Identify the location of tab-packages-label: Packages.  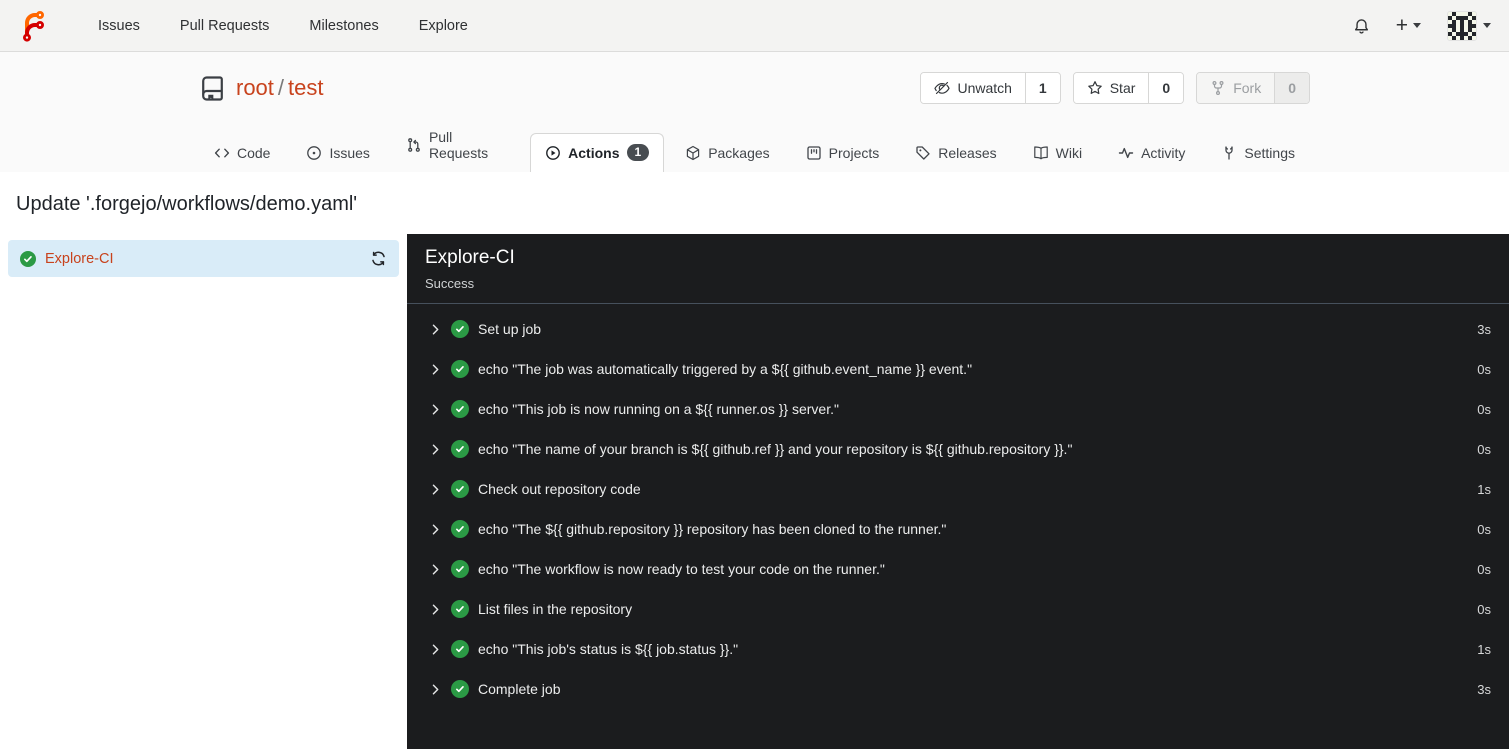
(739, 153).